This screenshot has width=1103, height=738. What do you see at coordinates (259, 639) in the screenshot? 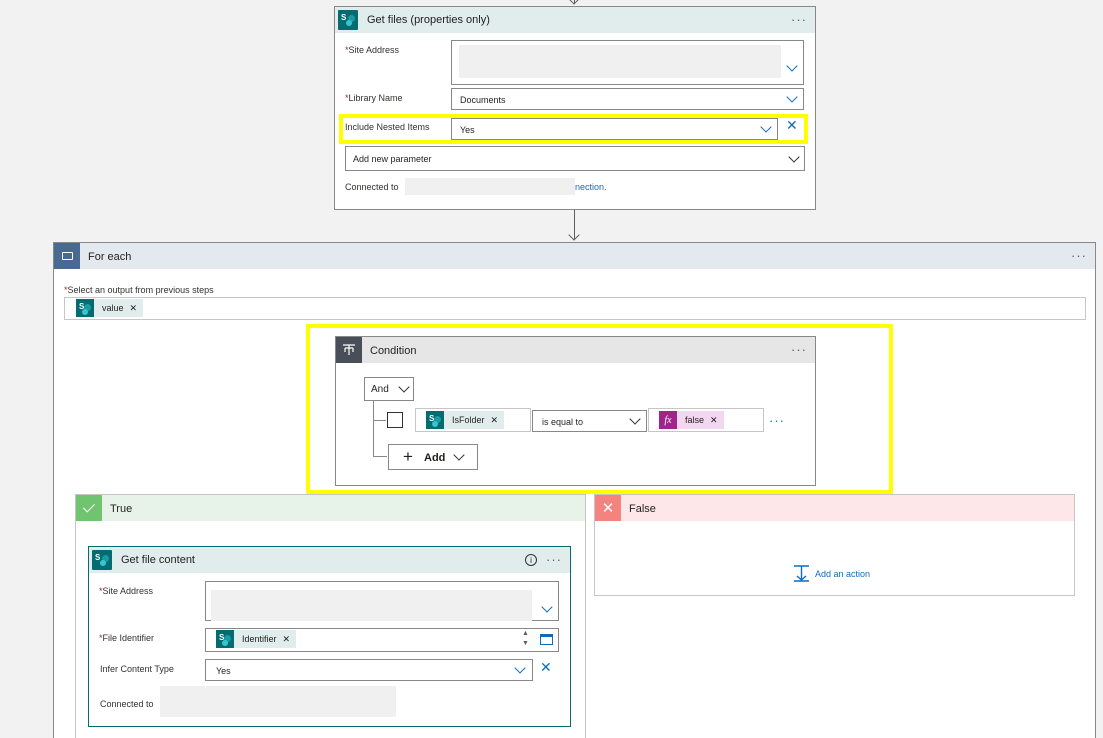
I see `identifier-token-label: Identifier` at bounding box center [259, 639].